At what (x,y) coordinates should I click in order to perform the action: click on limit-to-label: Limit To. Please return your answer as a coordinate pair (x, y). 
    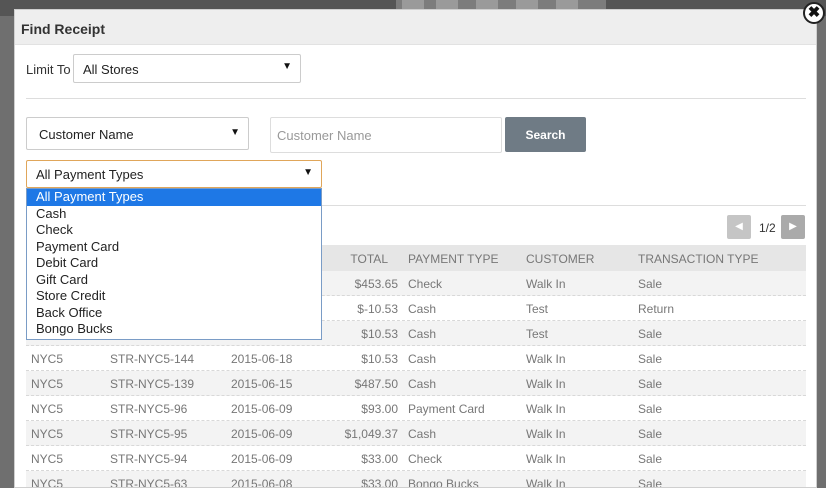
    Looking at the image, I should click on (48, 69).